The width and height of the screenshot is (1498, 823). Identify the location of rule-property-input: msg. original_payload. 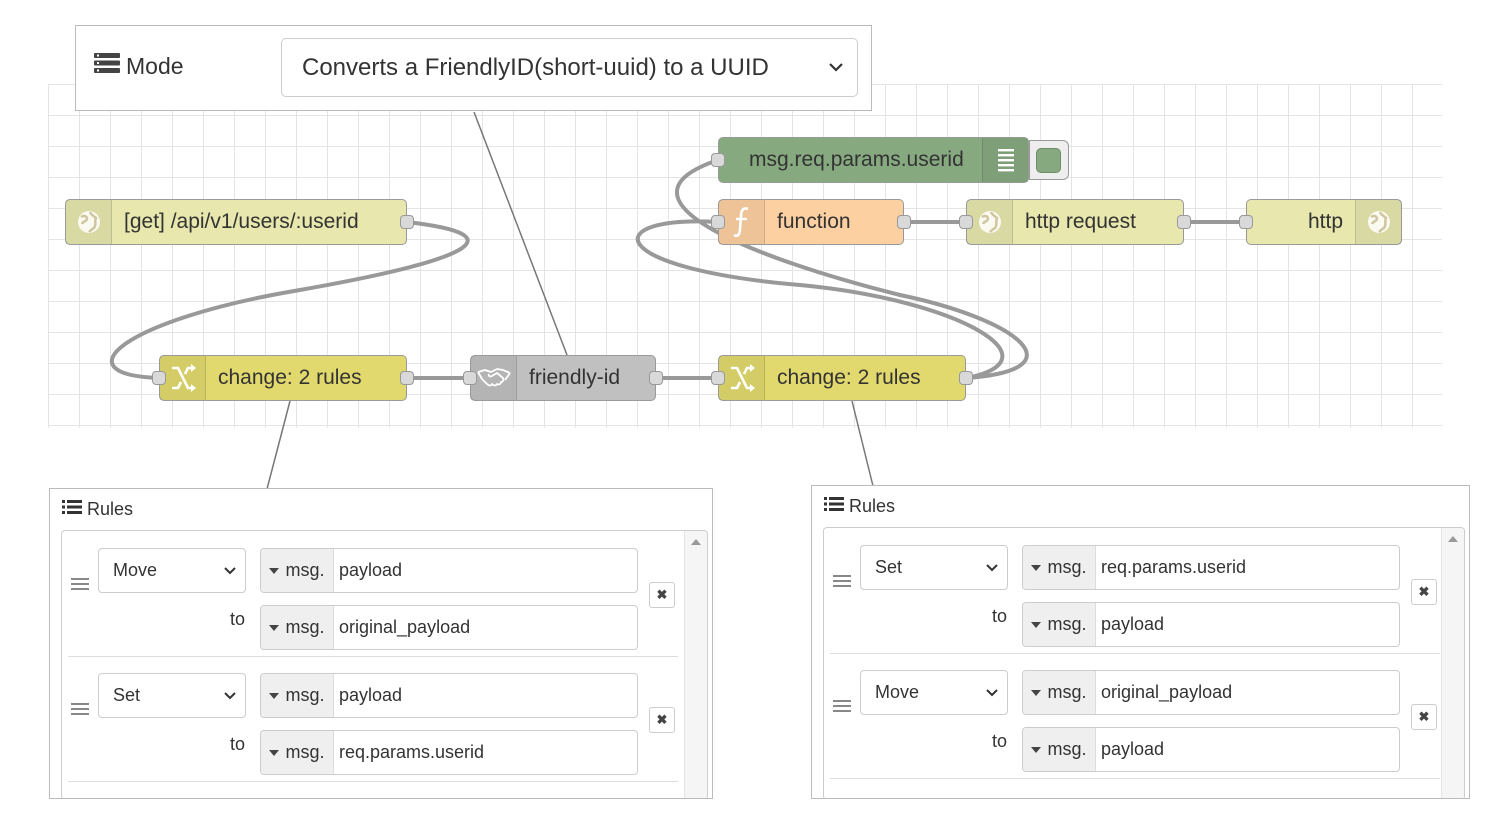
(1211, 692).